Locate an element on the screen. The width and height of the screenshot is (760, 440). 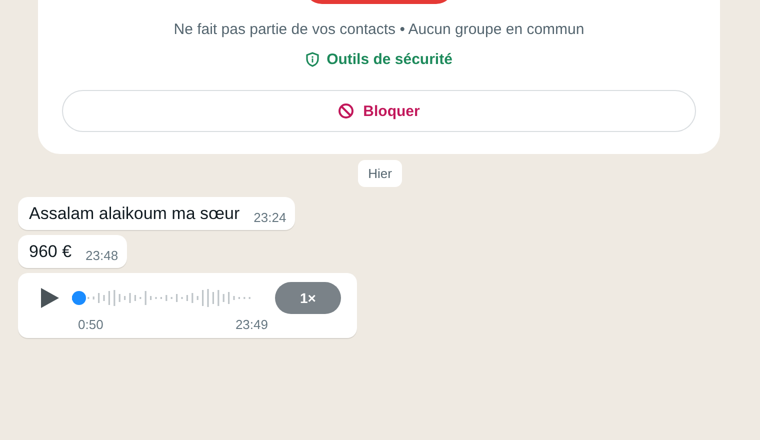
message-time: 23:48 is located at coordinates (102, 255).